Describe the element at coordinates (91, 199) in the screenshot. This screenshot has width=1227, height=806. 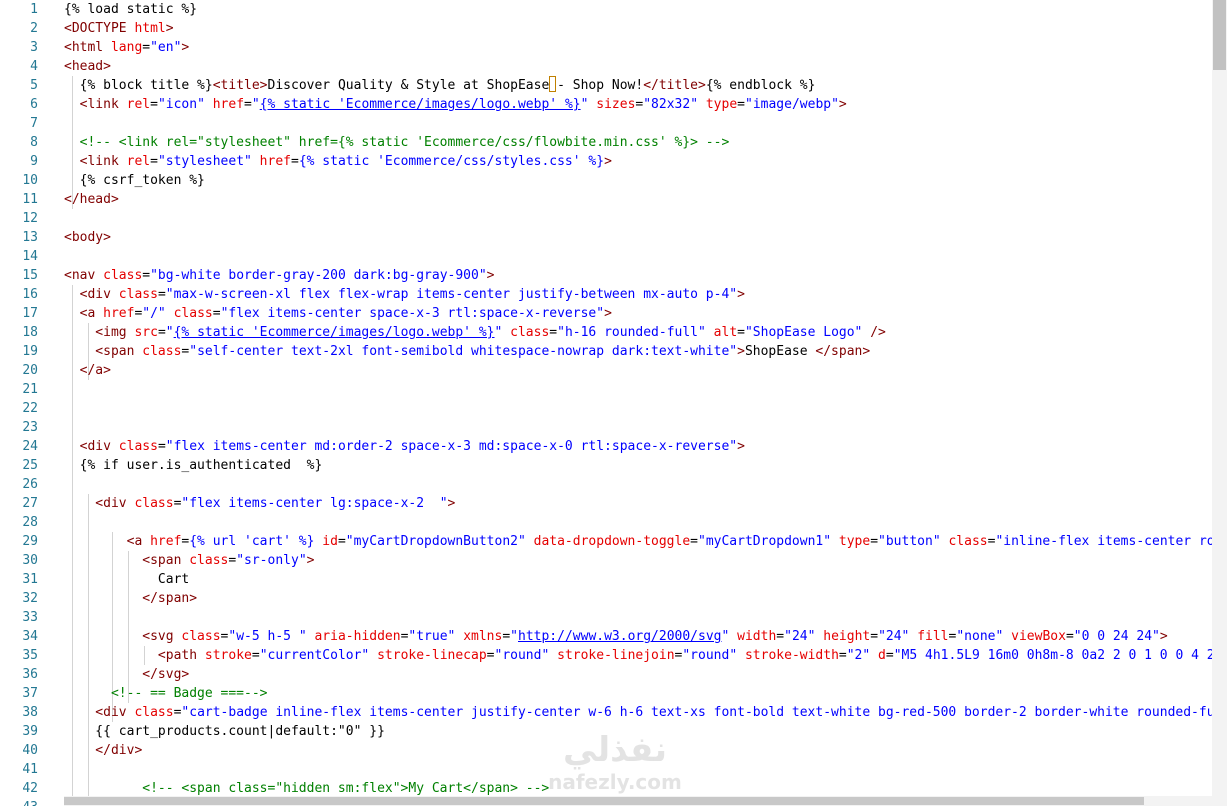
I see `code-line: </head>` at that location.